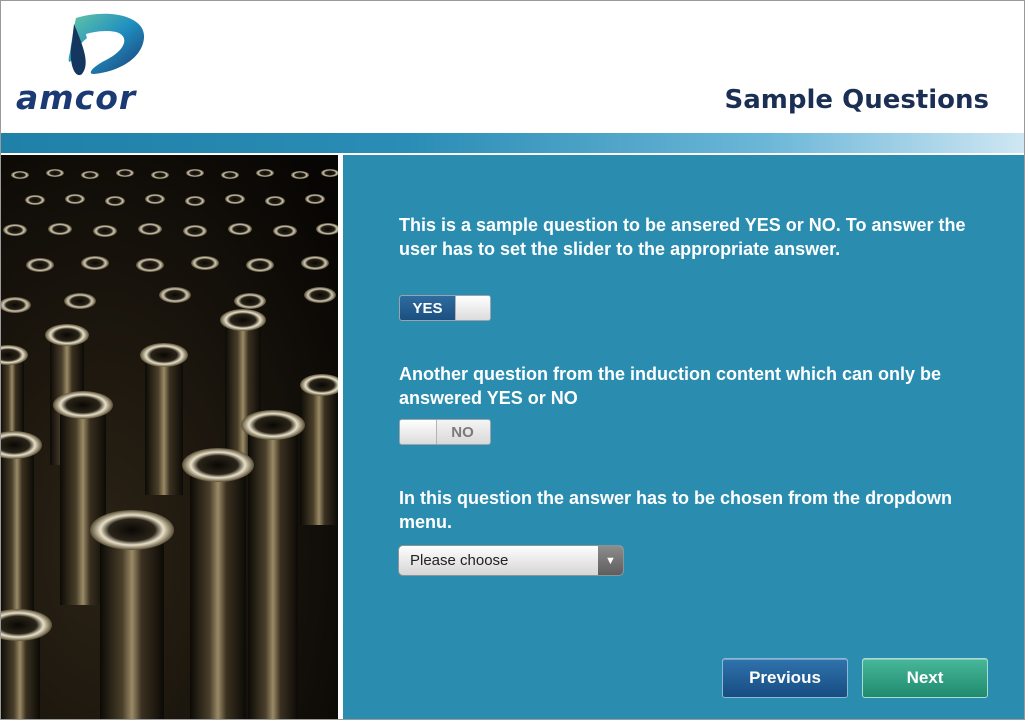 Image resolution: width=1025 pixels, height=720 pixels. I want to click on toggle-yes-label: YES, so click(427, 308).